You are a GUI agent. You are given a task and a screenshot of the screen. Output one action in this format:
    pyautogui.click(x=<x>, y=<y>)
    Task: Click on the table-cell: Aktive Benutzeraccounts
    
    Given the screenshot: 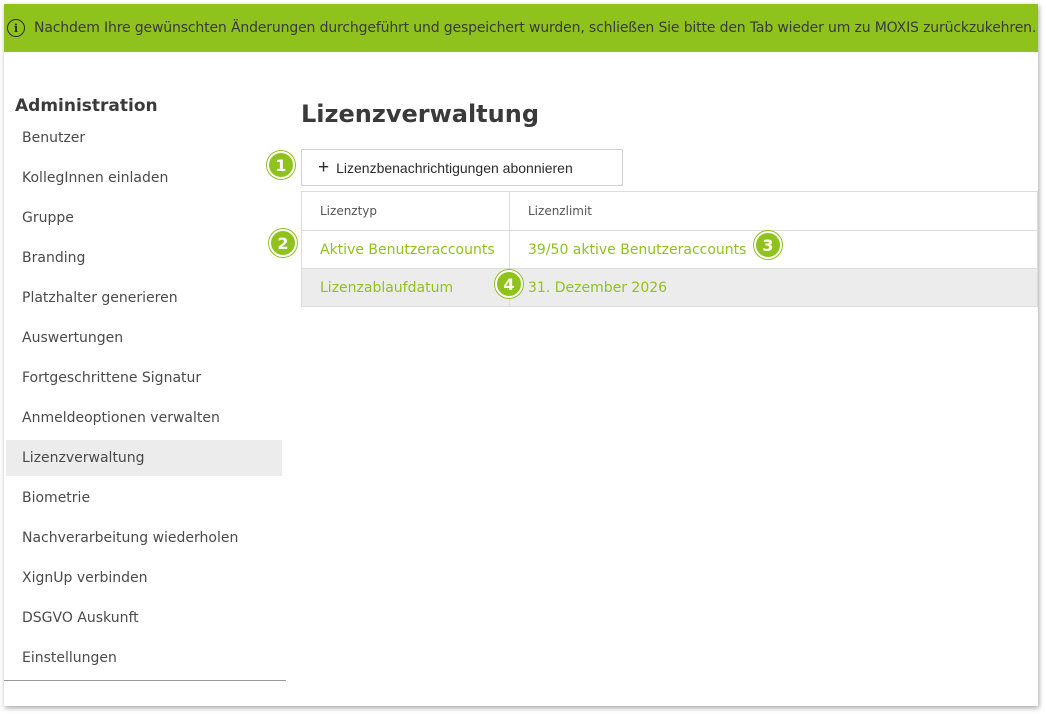 What is the action you would take?
    pyautogui.click(x=406, y=249)
    